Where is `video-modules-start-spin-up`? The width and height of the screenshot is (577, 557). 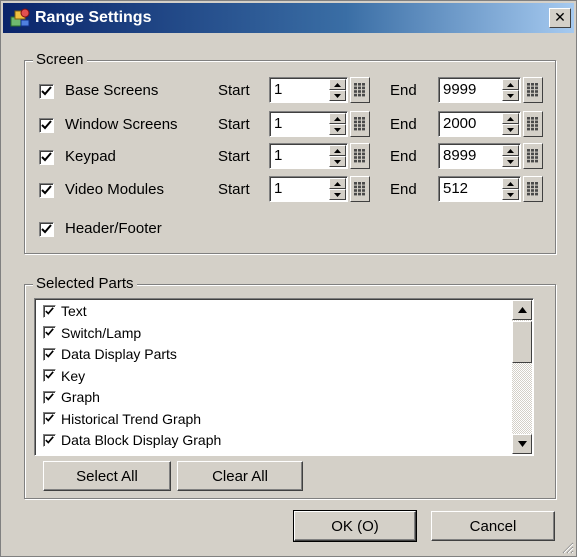 video-modules-start-spin-up is located at coordinates (337, 183).